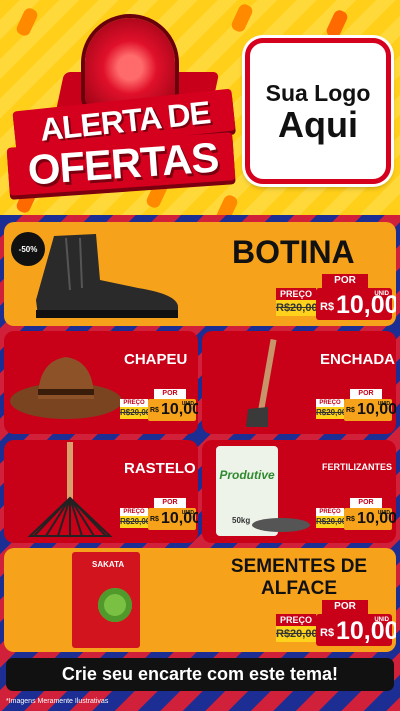 The image size is (400, 711). I want to click on product-card-chapeu: CHAPEU POR PREÇO R$20,00 R$ 10,00 UNID, so click(101, 382).